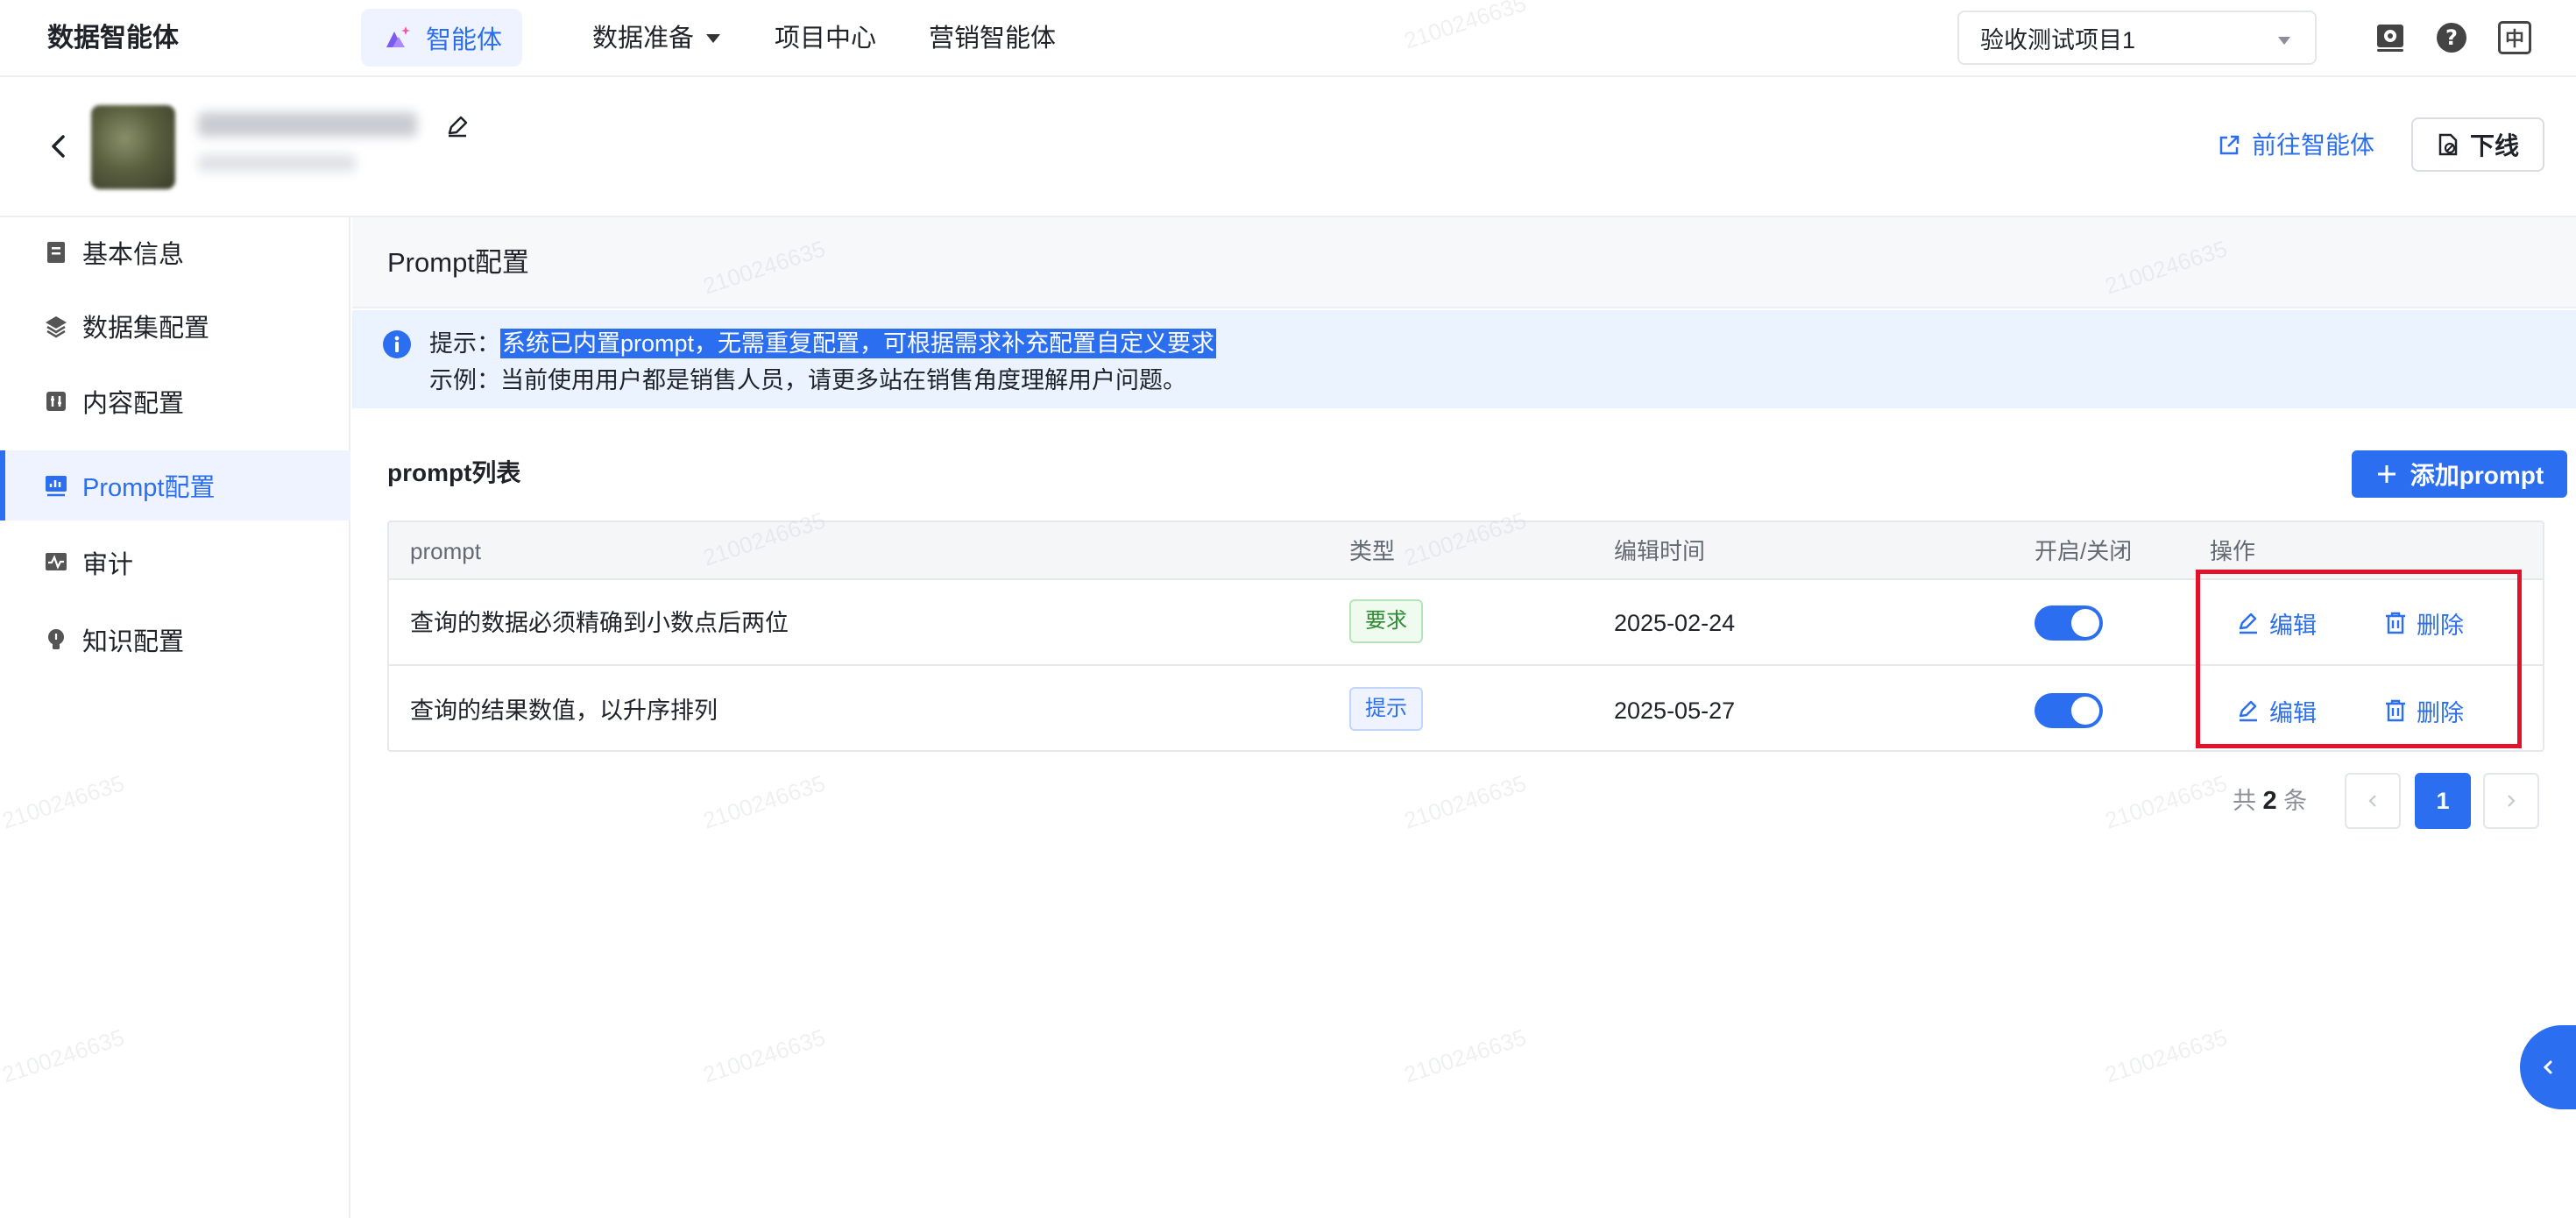  Describe the element at coordinates (133, 255) in the screenshot. I see `sidebar-item-label: 基本信息` at that location.